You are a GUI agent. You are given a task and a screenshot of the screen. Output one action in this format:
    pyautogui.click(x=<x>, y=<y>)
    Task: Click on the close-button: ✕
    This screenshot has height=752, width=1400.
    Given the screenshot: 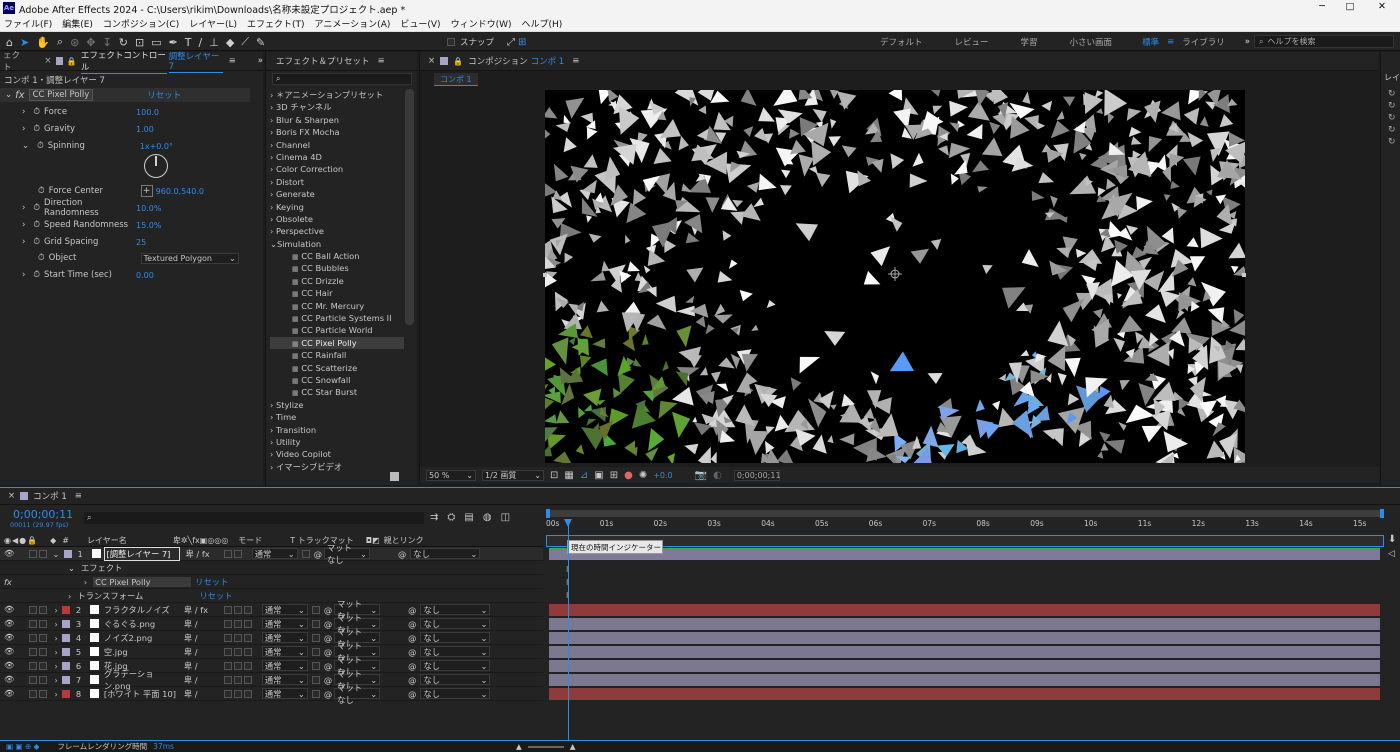 What is the action you would take?
    pyautogui.click(x=1382, y=6)
    